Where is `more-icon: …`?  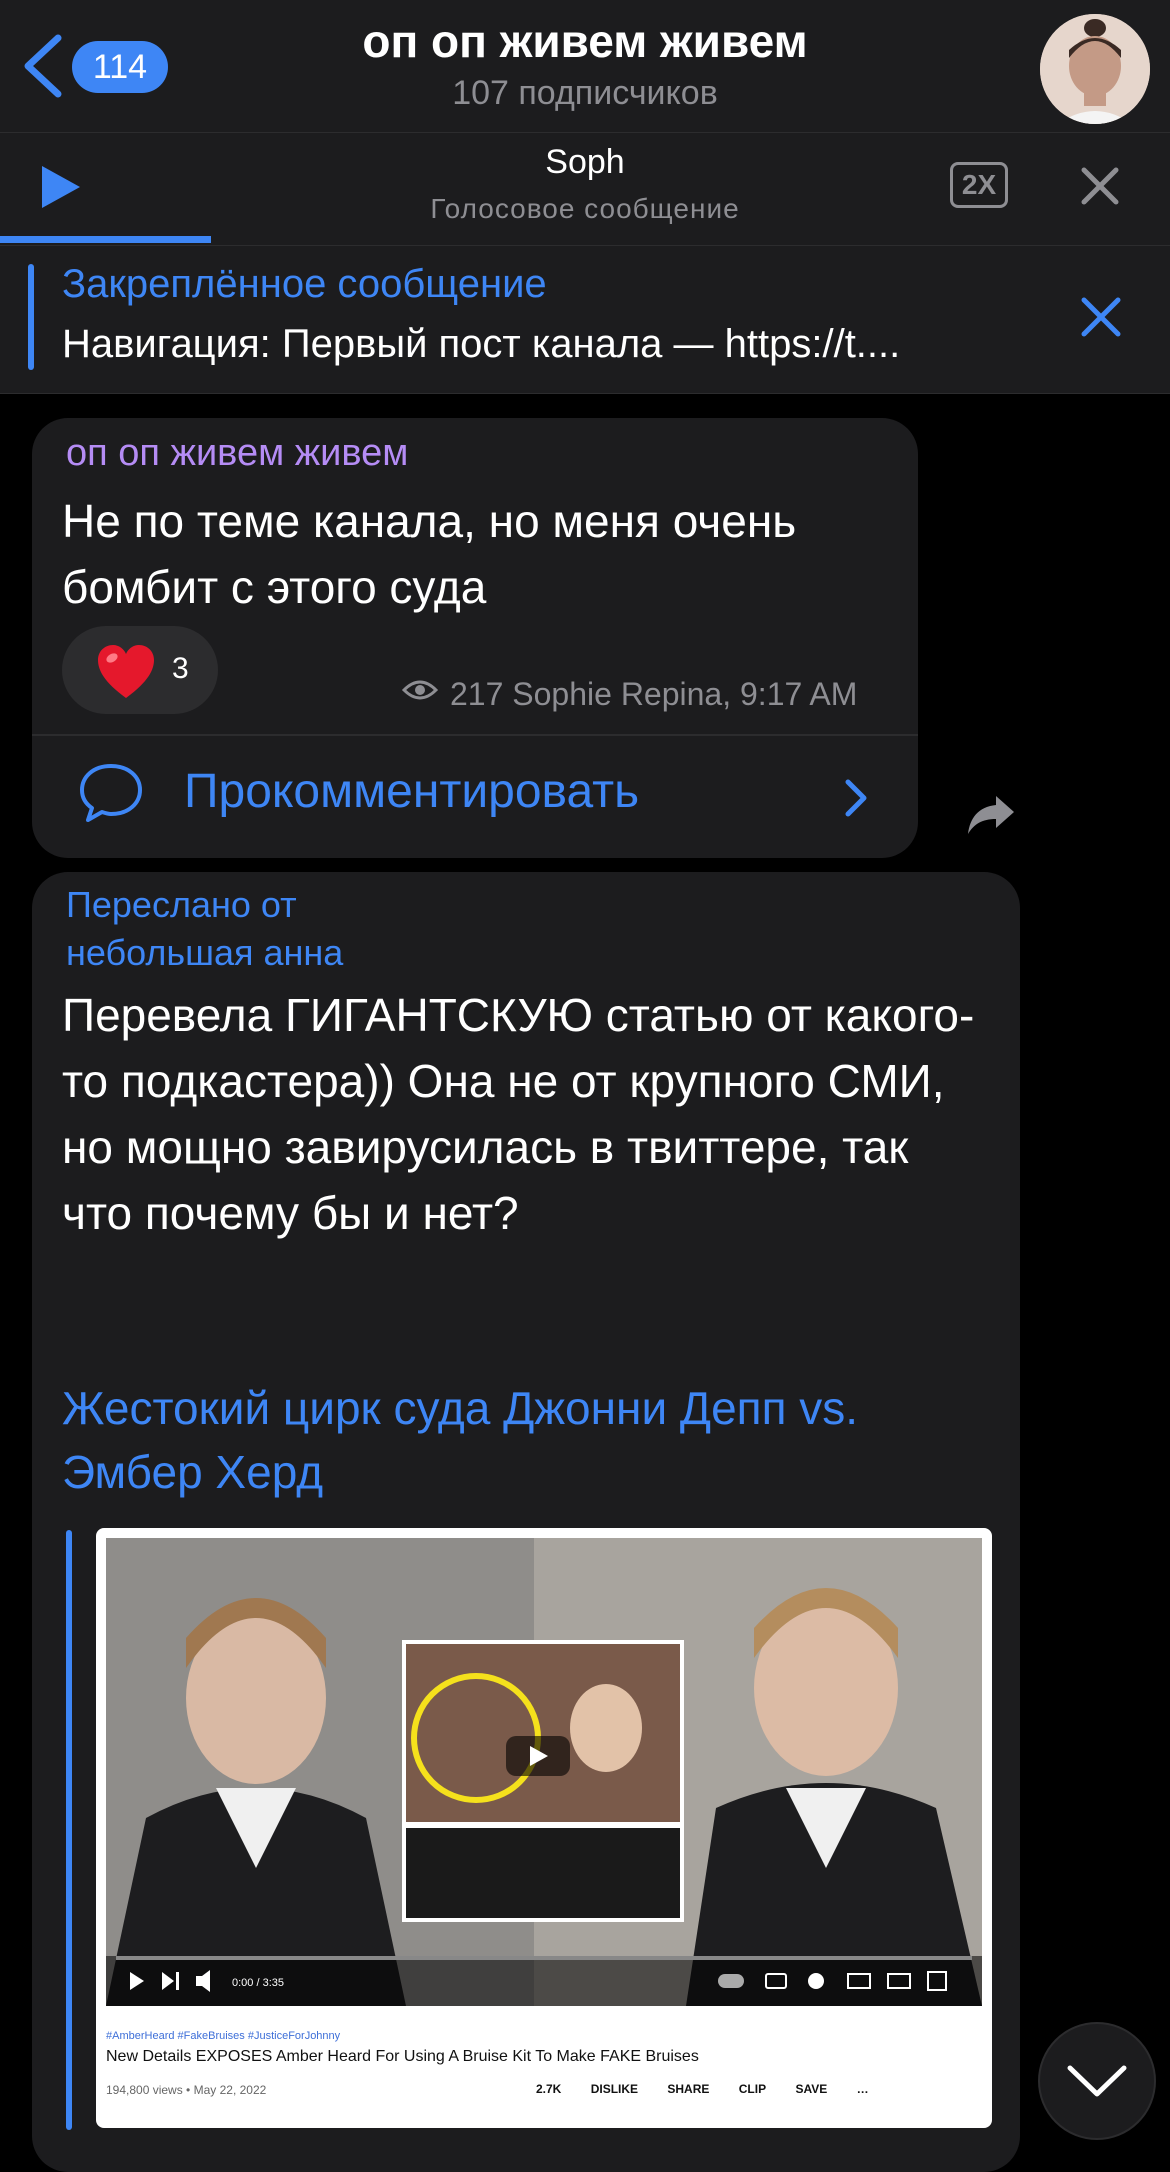
more-icon: … is located at coordinates (862, 2089).